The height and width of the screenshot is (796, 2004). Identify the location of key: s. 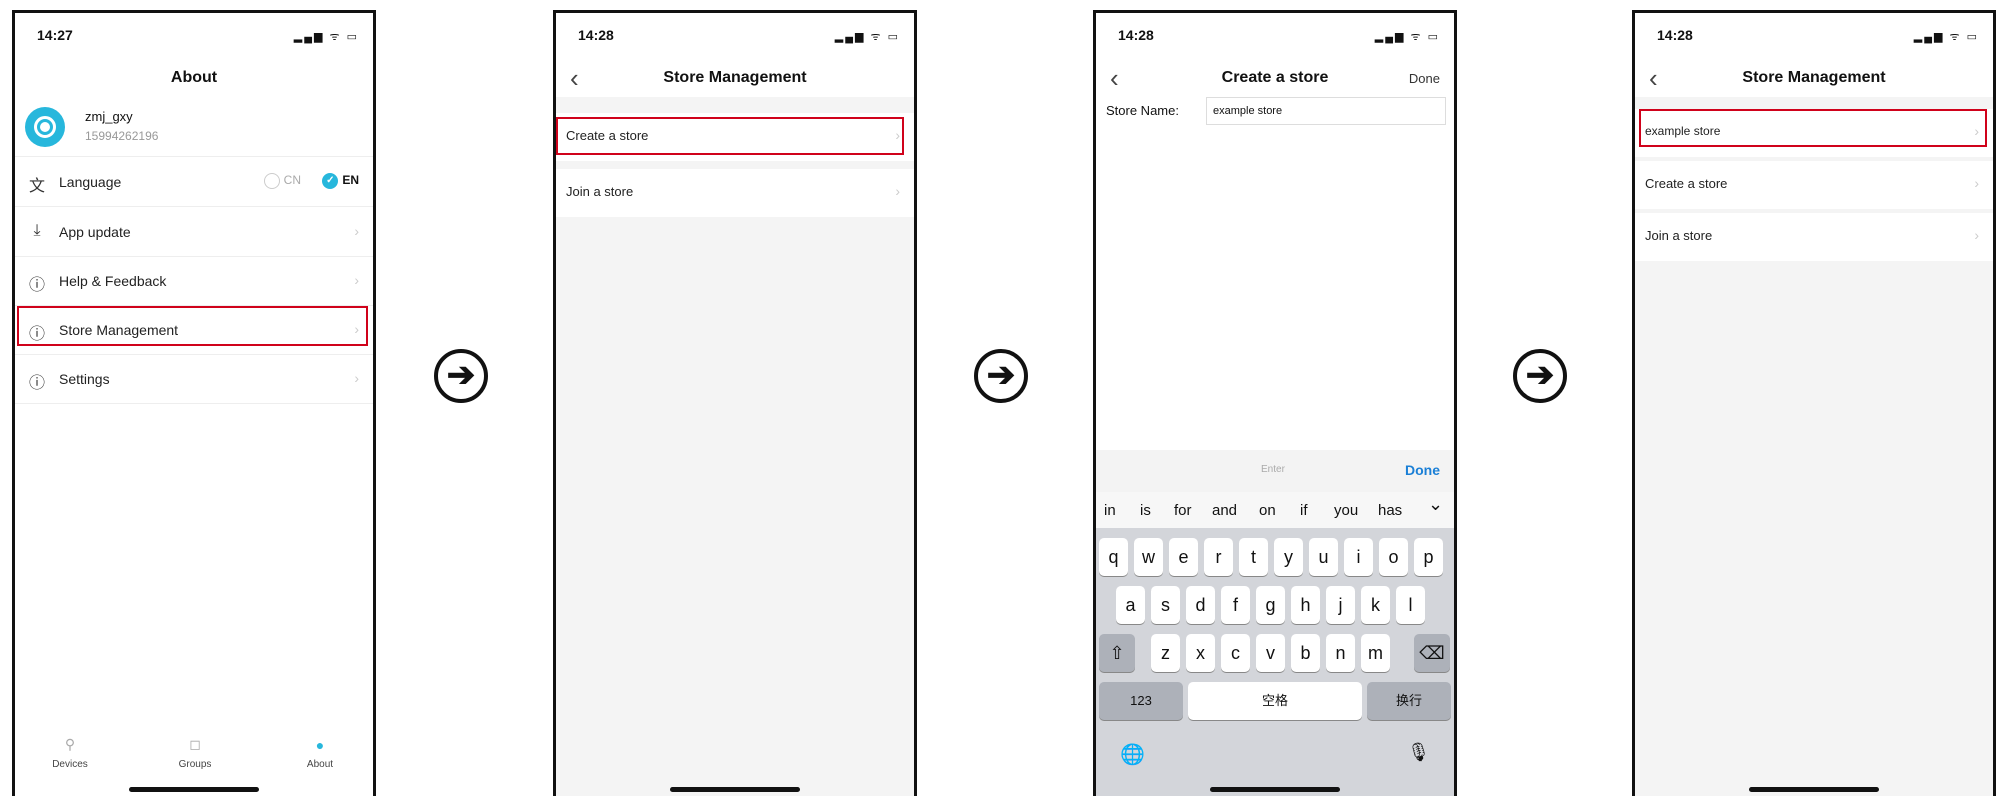
(1165, 605).